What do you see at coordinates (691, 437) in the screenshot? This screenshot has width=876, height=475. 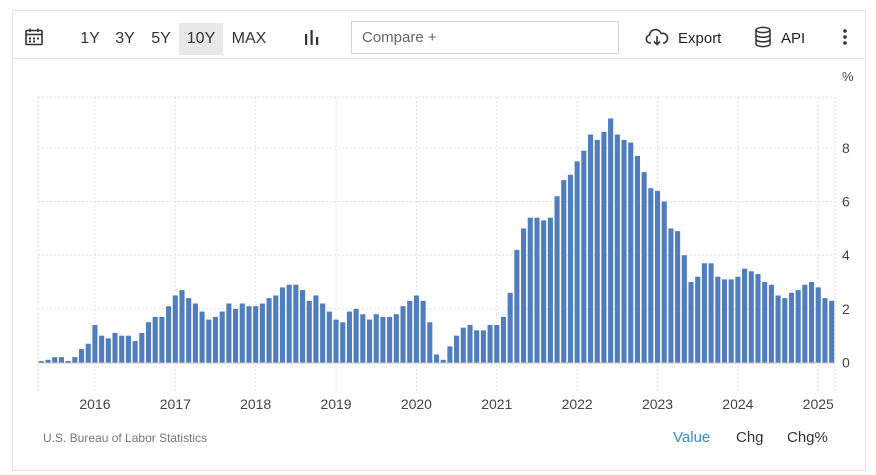 I see `tab-value: Value` at bounding box center [691, 437].